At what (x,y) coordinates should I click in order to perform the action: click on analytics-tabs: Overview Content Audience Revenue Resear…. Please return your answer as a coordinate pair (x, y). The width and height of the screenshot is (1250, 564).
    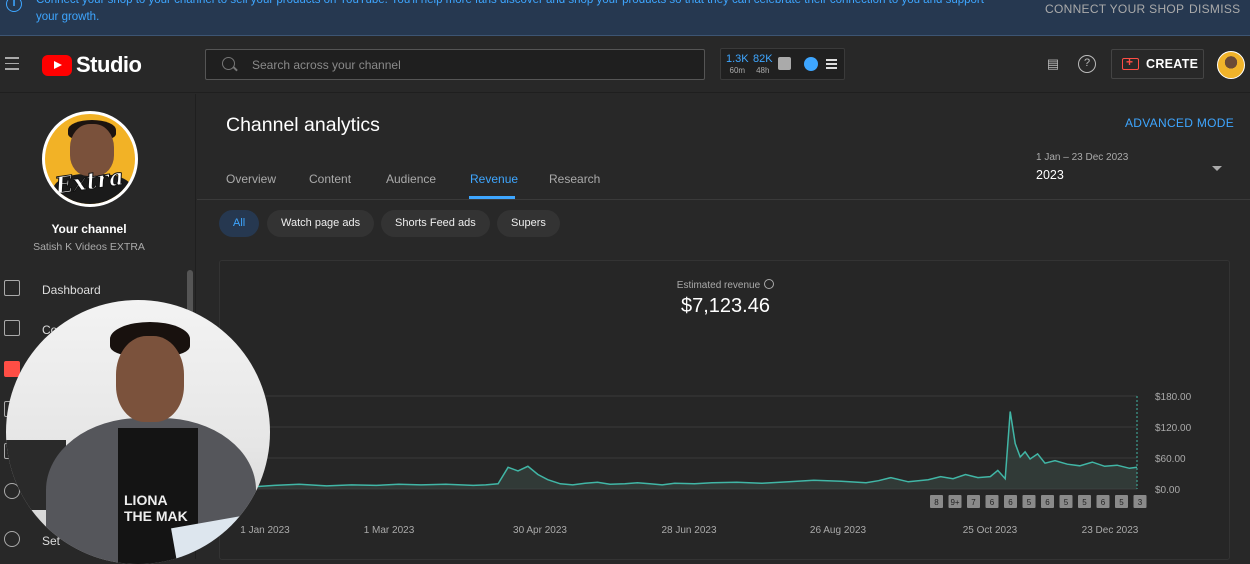
    Looking at the image, I should click on (723, 180).